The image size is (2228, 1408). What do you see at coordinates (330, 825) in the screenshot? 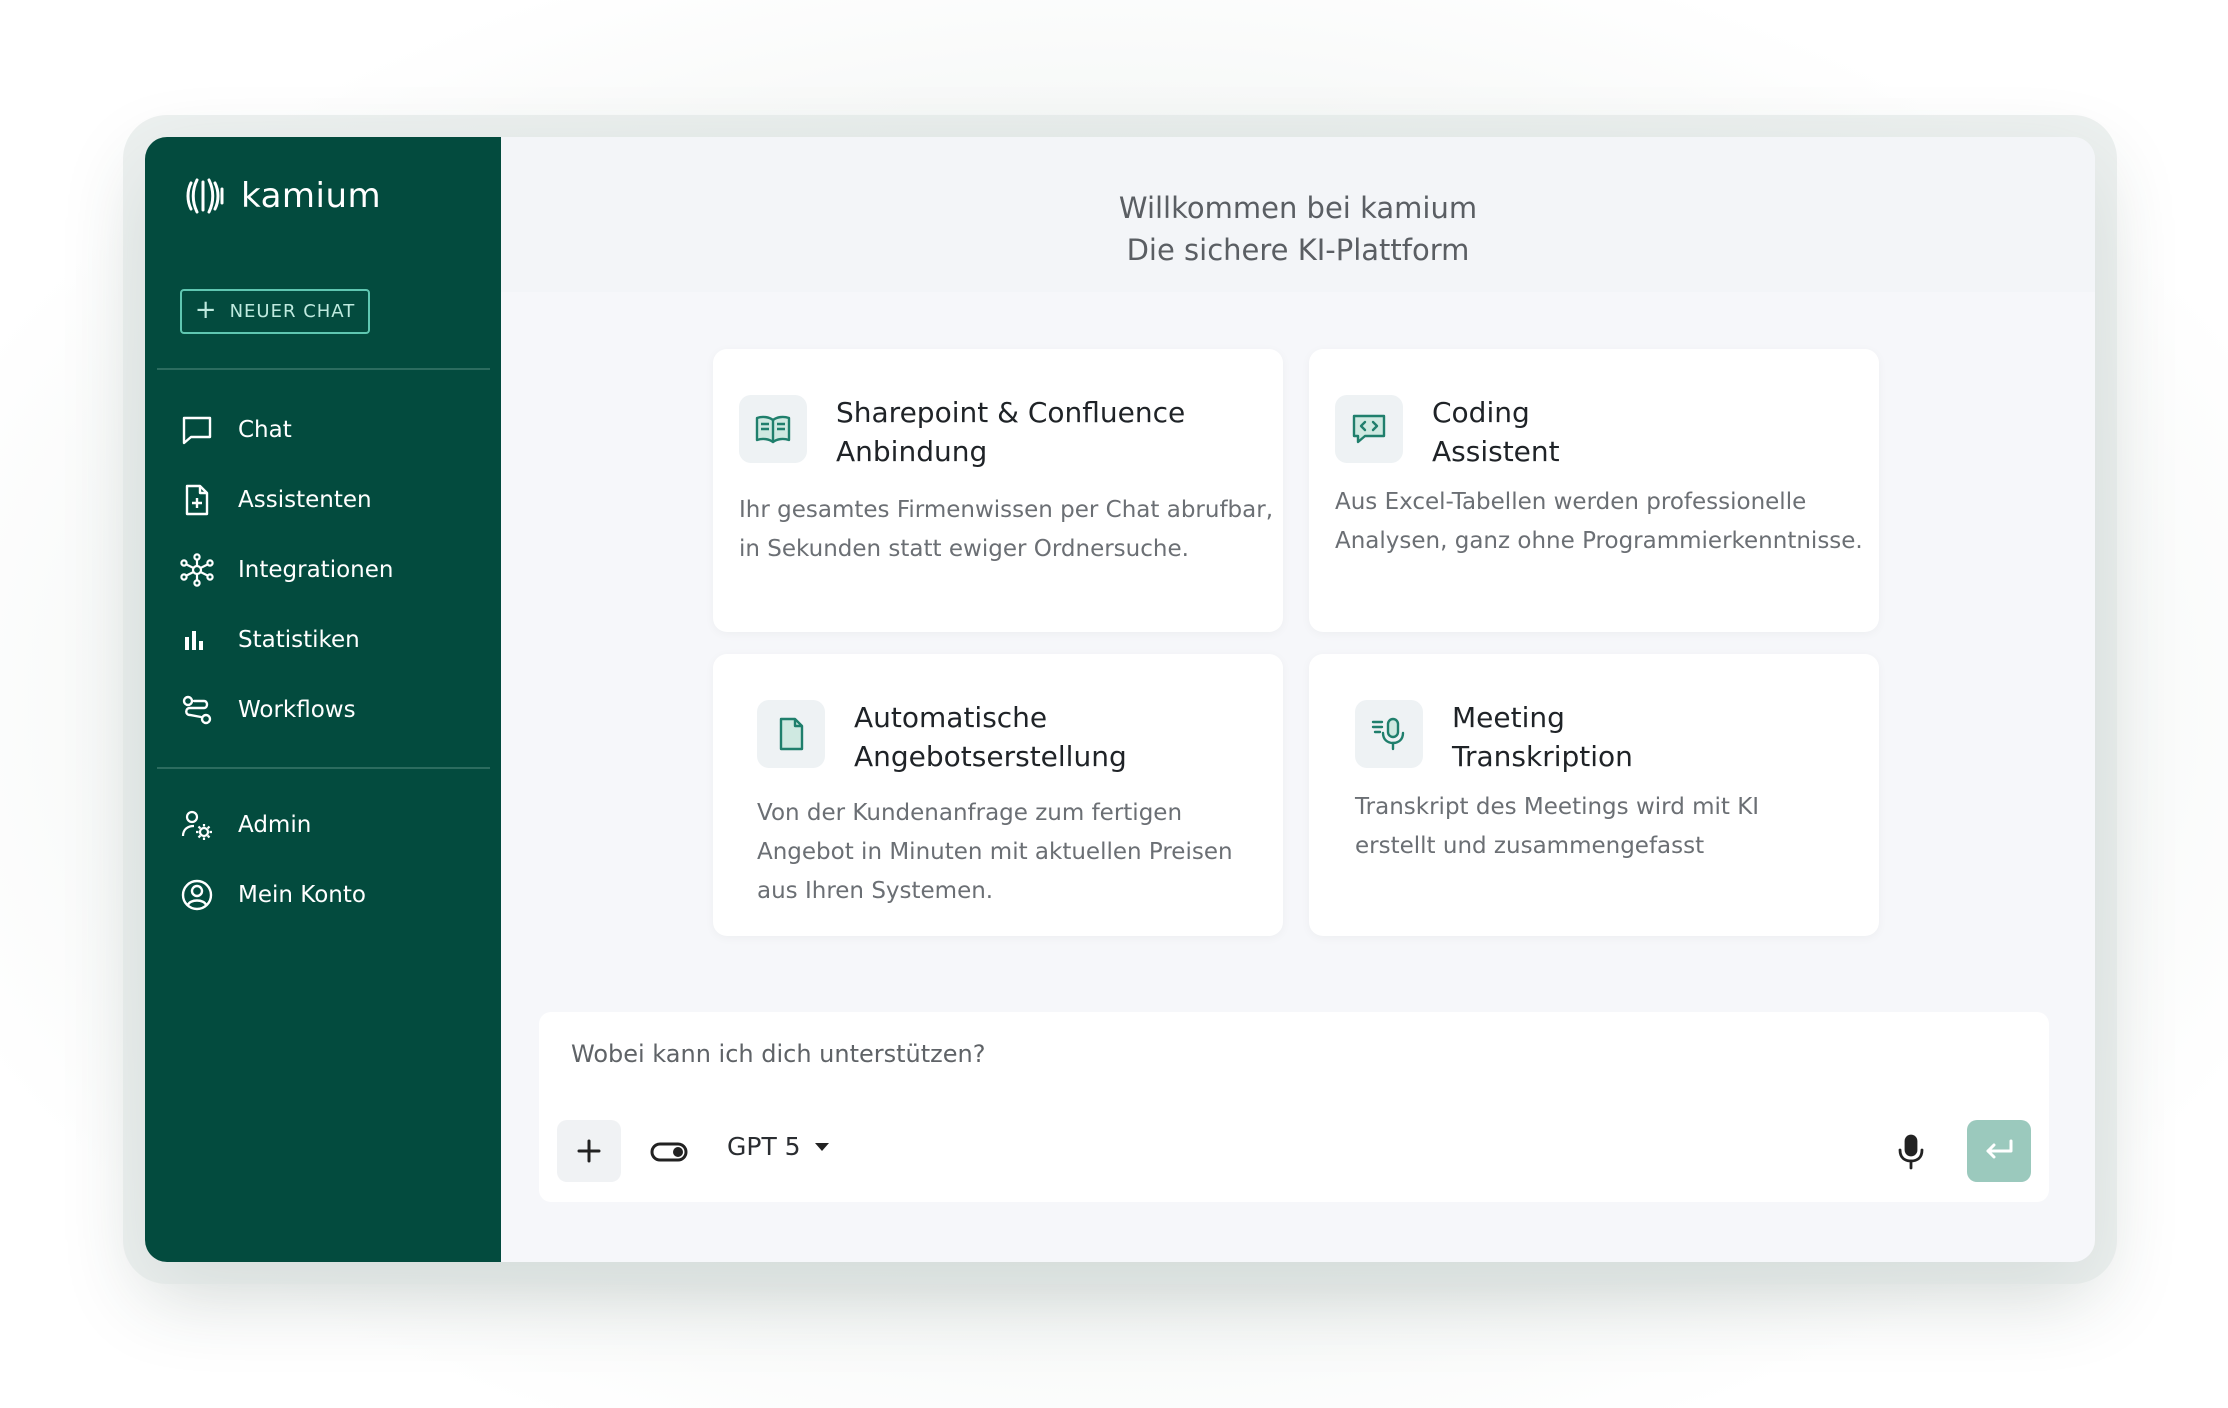
I see `sidebar-item-admin: Admin` at bounding box center [330, 825].